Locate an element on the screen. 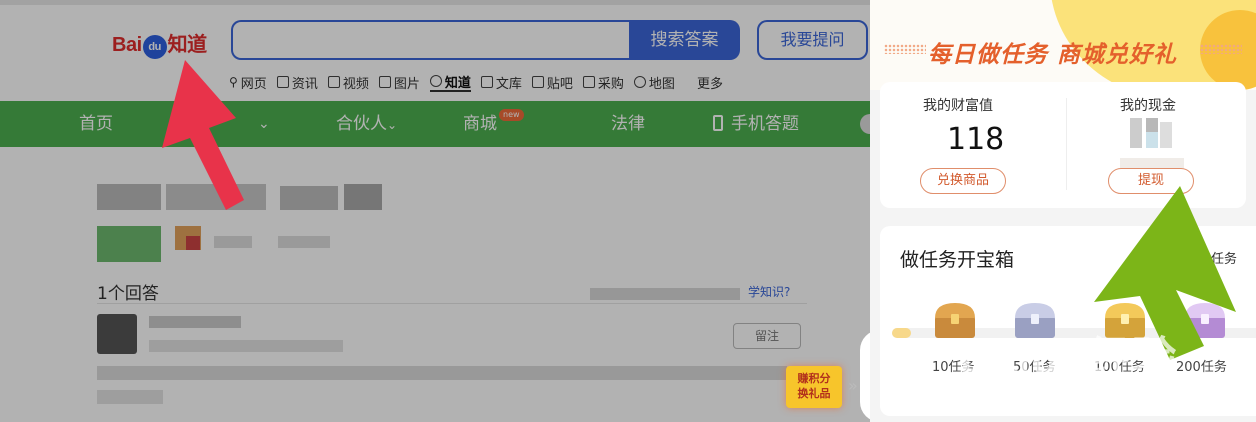 This screenshot has height=422, width=1256. watermark-url: jingyan.baidu.com is located at coordinates (1114, 406).